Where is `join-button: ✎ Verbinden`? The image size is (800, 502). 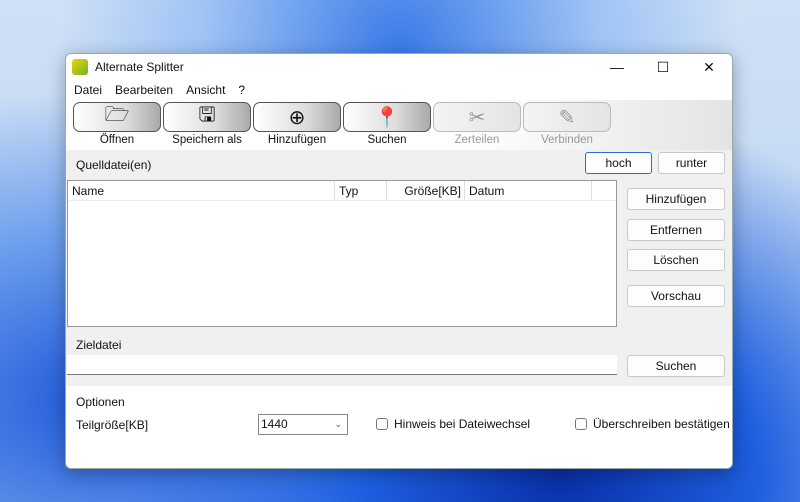 join-button: ✎ Verbinden is located at coordinates (567, 126).